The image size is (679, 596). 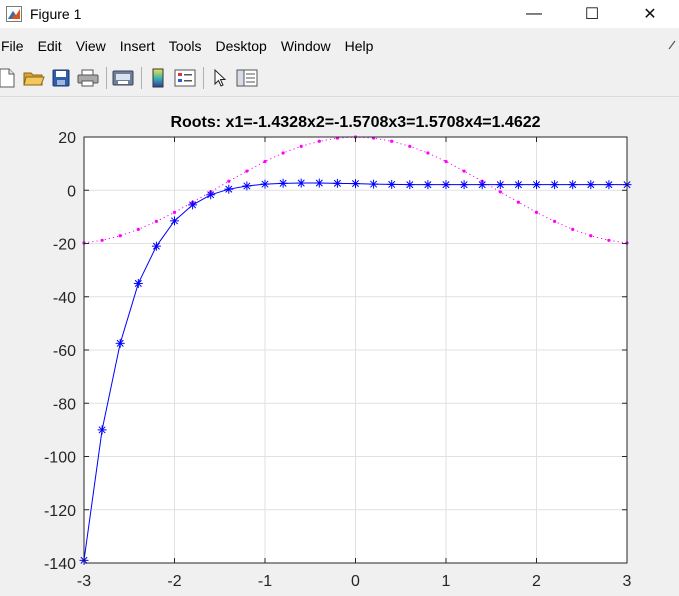 I want to click on y-tick-label: -60, so click(x=64, y=351).